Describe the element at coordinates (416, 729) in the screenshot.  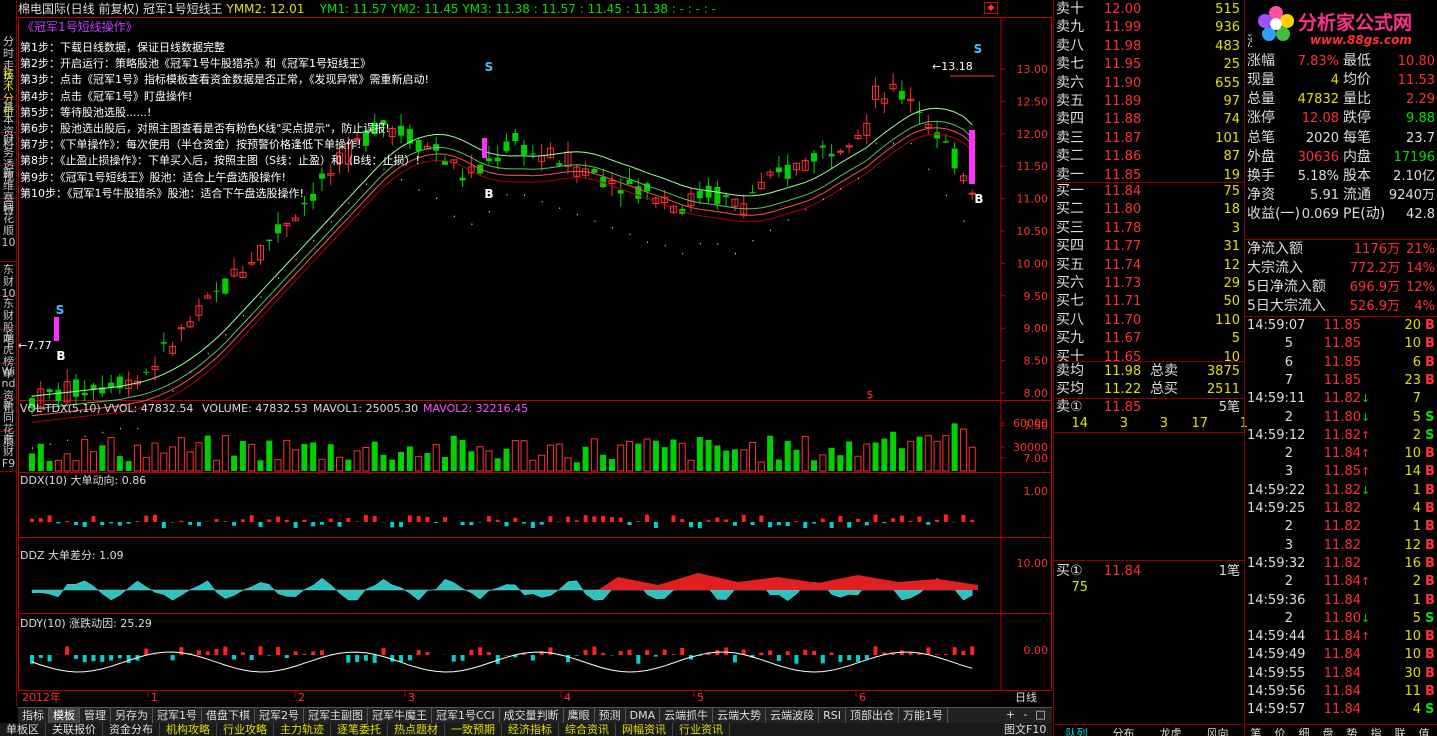
I see `news-tab: 热点题材` at that location.